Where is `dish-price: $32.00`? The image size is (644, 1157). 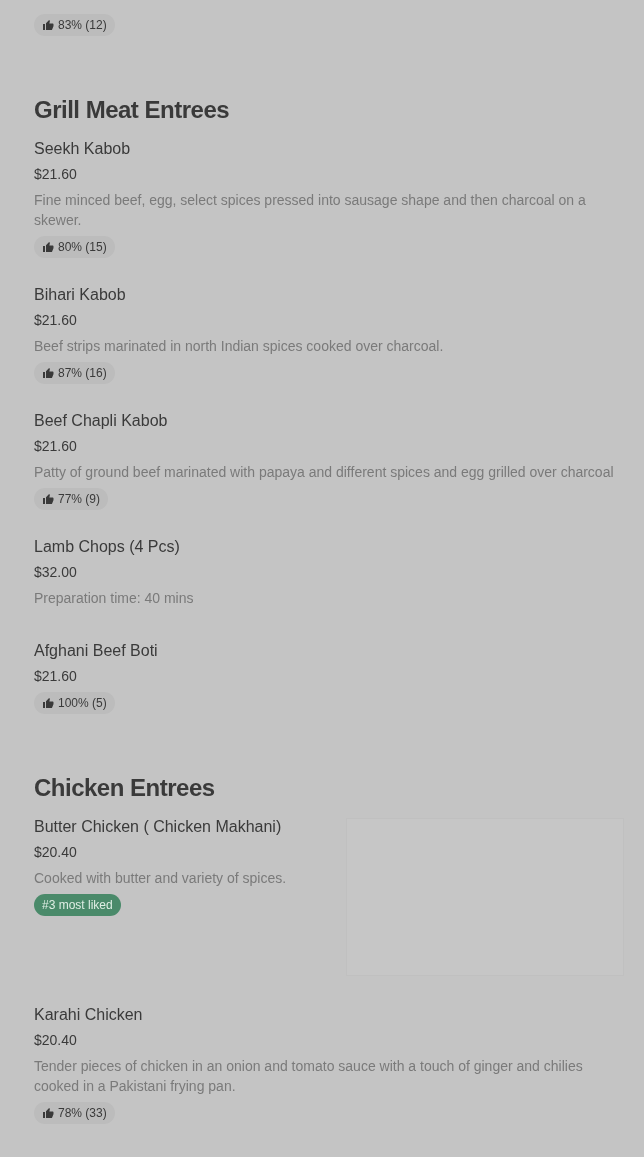
dish-price: $32.00 is located at coordinates (55, 572).